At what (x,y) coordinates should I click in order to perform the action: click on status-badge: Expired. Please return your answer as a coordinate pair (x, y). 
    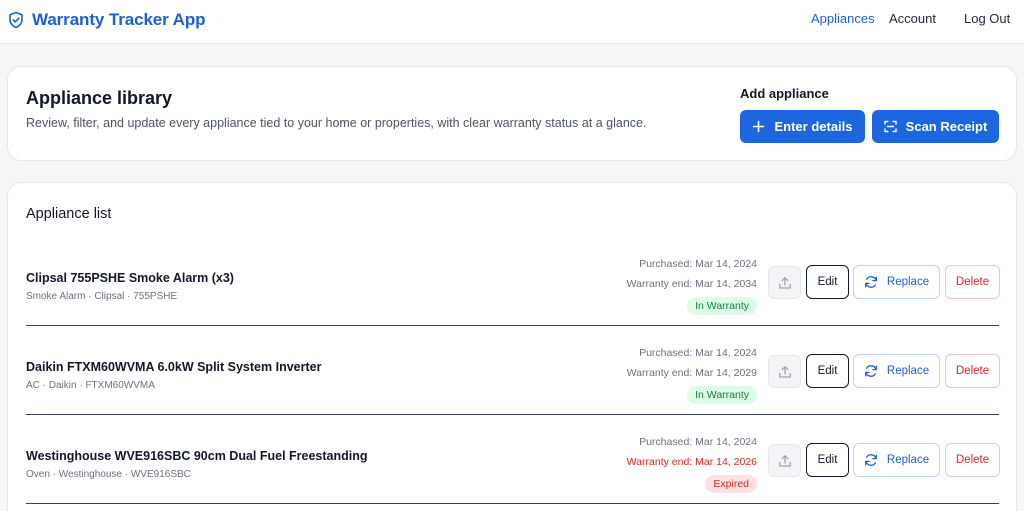
    Looking at the image, I should click on (731, 484).